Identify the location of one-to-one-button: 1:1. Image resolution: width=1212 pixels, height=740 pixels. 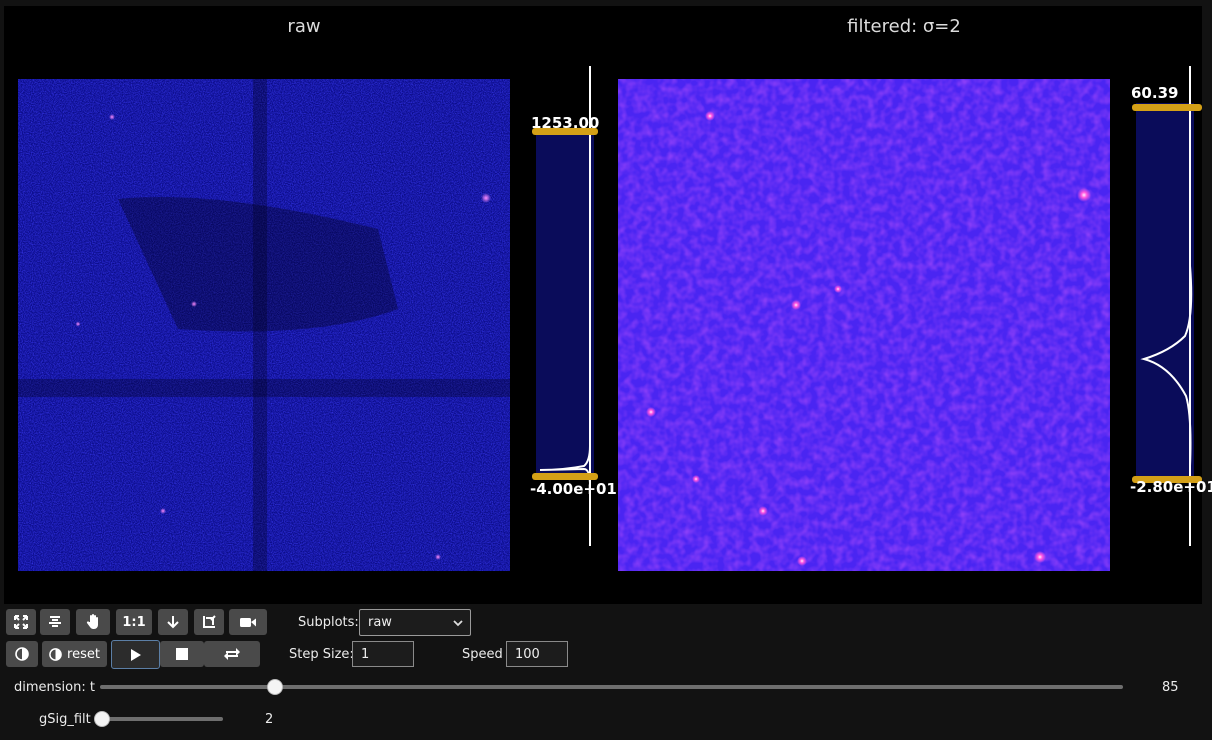
(134, 622).